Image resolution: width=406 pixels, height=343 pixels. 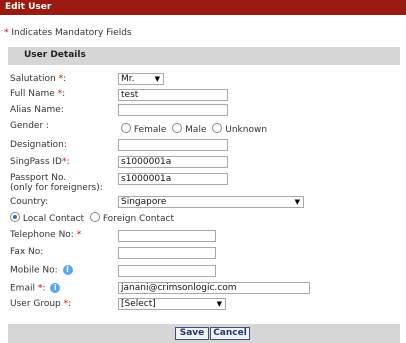 What do you see at coordinates (44, 288) in the screenshot?
I see `email-colon: :` at bounding box center [44, 288].